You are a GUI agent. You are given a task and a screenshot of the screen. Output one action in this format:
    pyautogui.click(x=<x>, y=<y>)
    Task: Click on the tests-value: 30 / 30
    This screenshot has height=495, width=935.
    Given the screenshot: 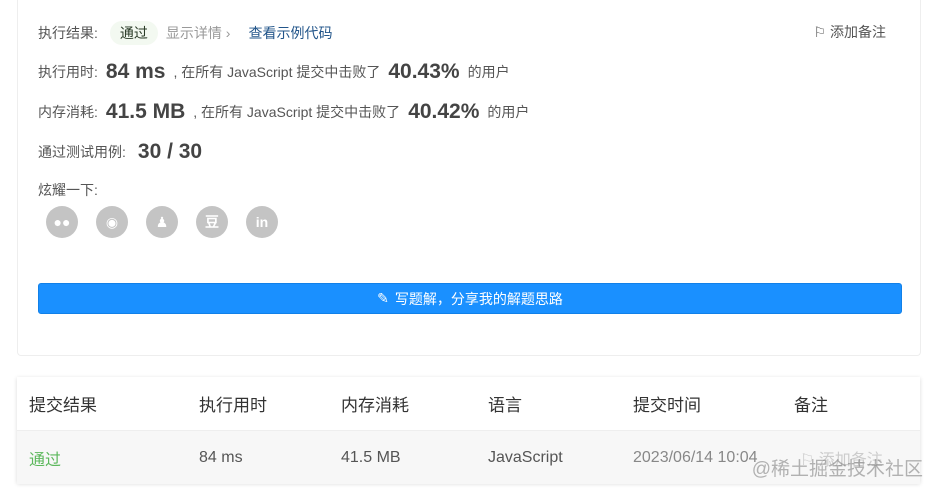 What is the action you would take?
    pyautogui.click(x=170, y=151)
    